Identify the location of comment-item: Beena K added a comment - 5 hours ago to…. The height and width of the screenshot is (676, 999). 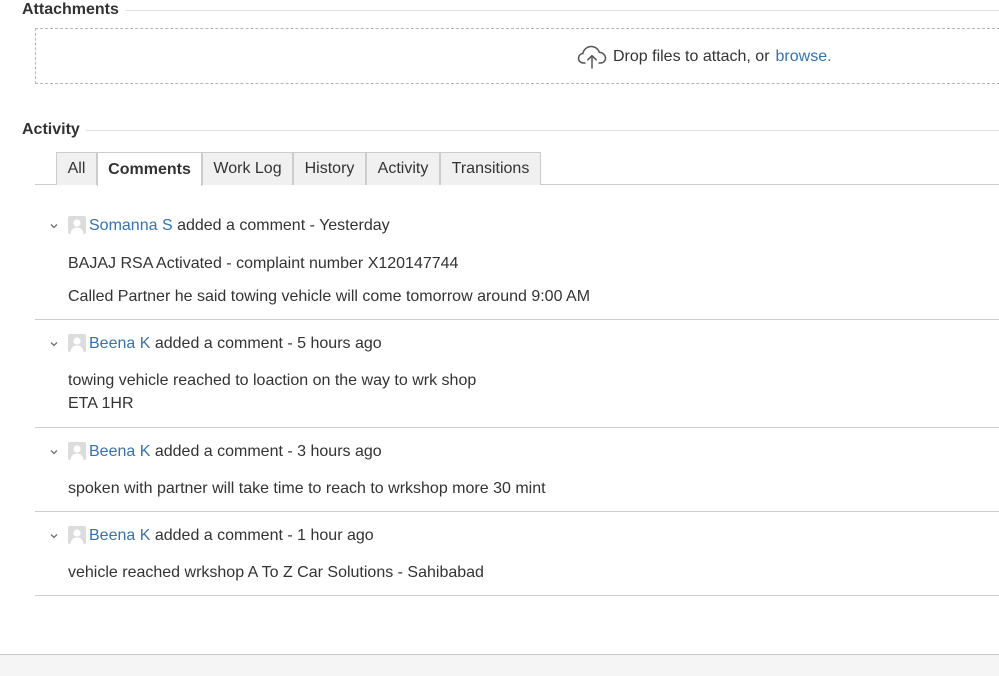
(517, 381).